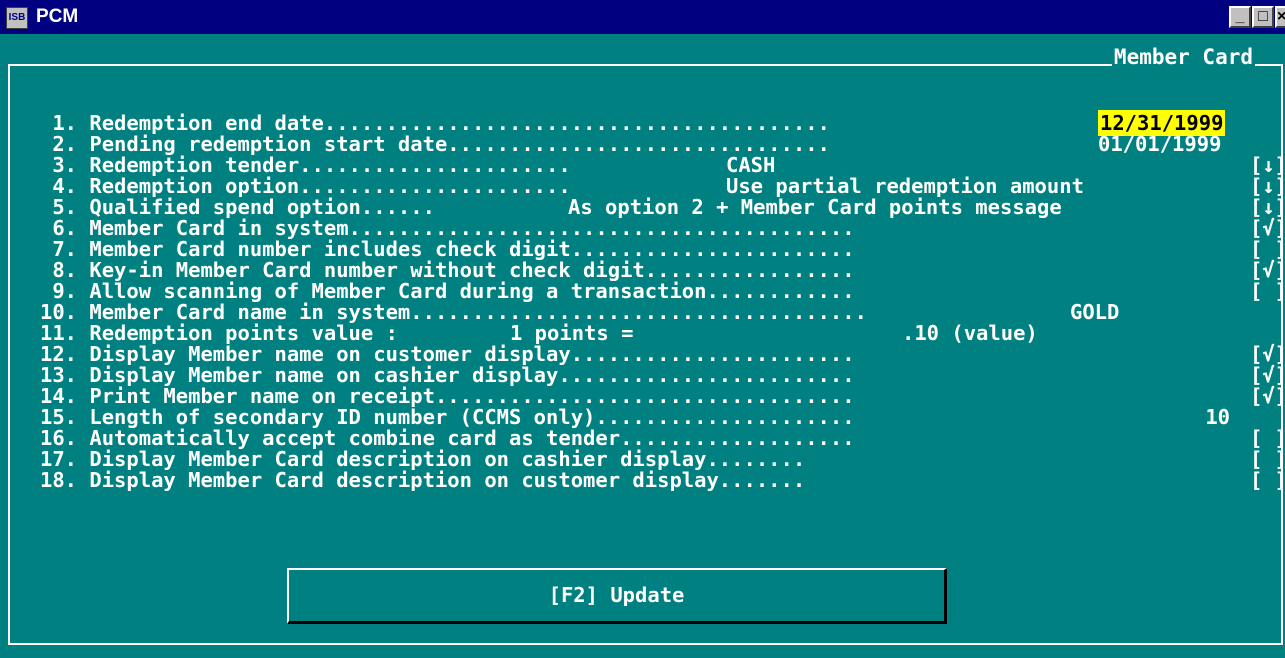 This screenshot has height=658, width=1285. What do you see at coordinates (617, 596) in the screenshot?
I see `update-button: [F2] Update` at bounding box center [617, 596].